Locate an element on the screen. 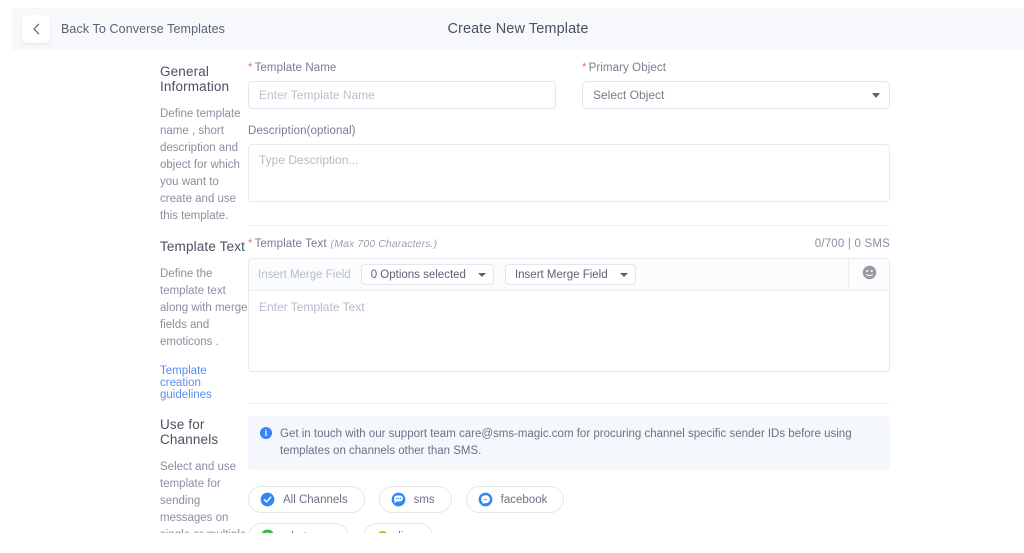 Image resolution: width=1024 pixels, height=553 pixels. template-text-label-text: Template Text is located at coordinates (290, 244).